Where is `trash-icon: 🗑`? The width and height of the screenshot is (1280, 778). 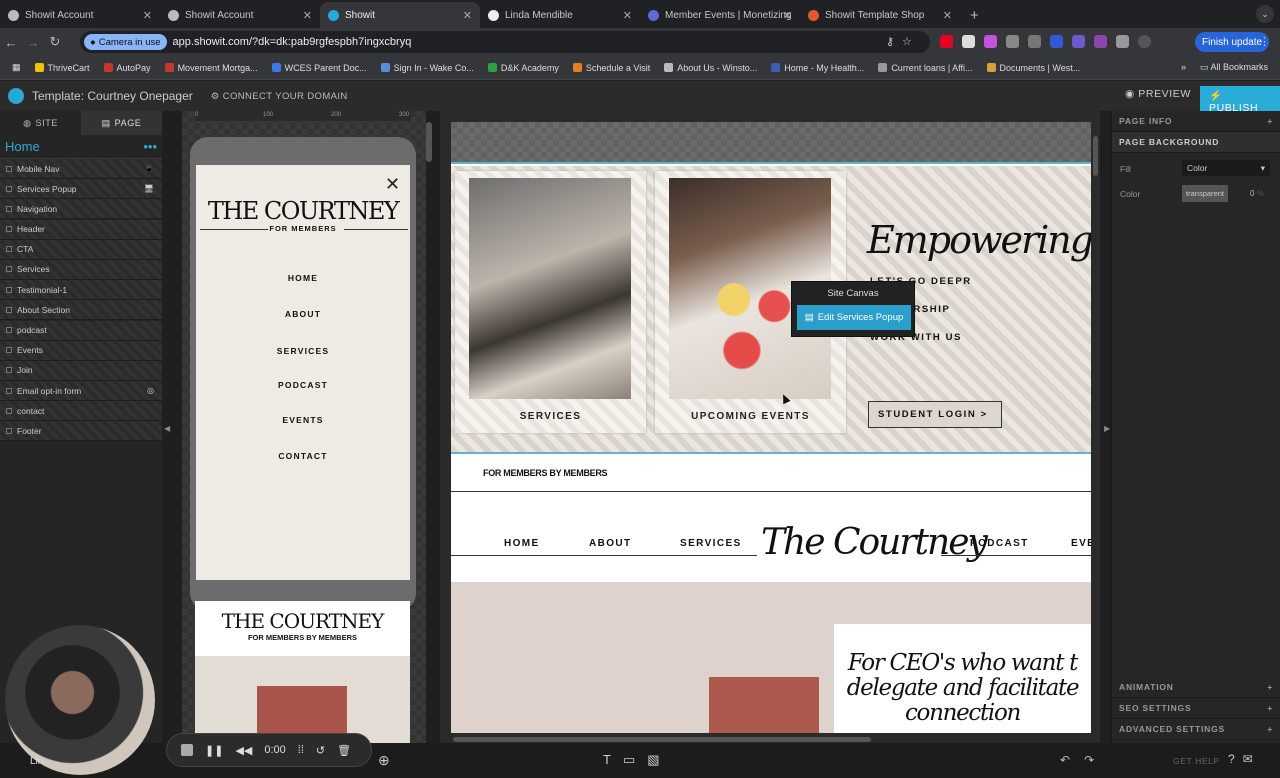
trash-icon: 🗑 is located at coordinates (344, 750).